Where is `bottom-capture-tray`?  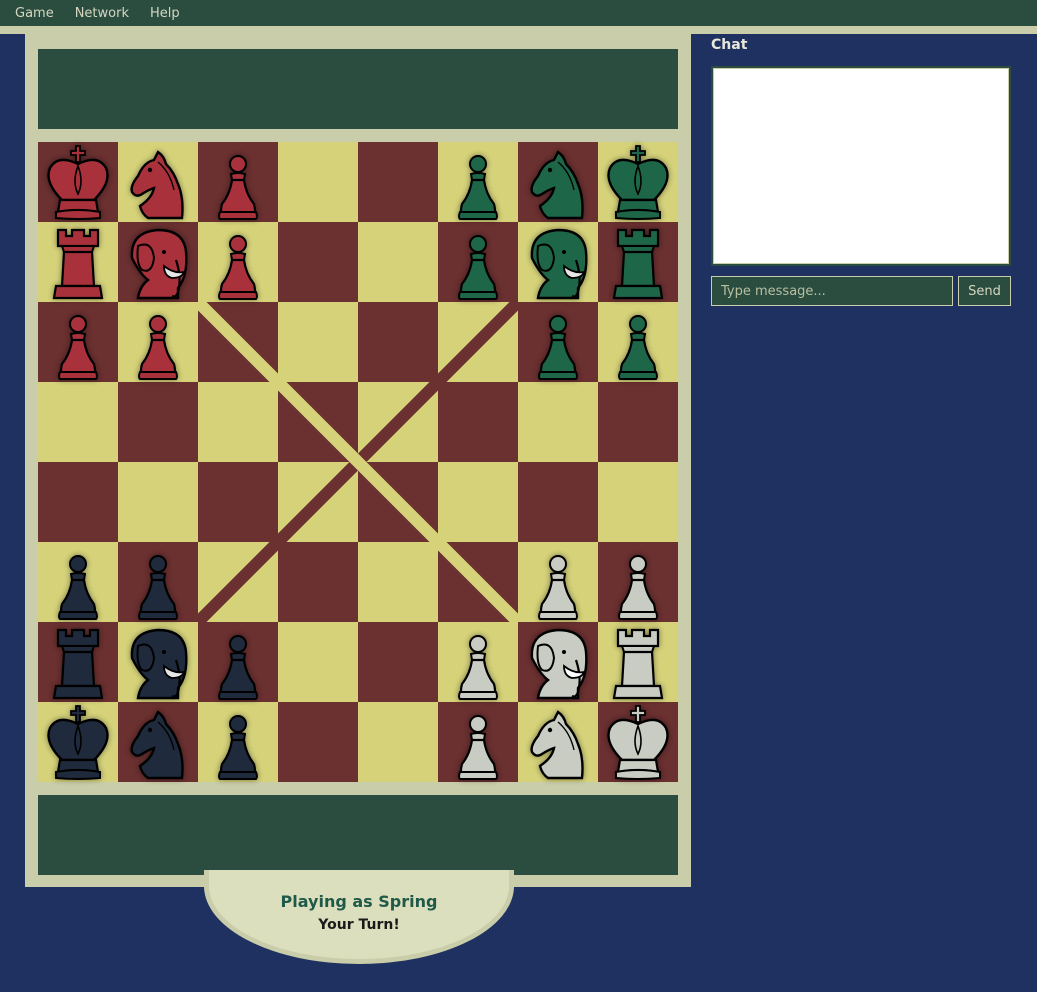 bottom-capture-tray is located at coordinates (358, 835).